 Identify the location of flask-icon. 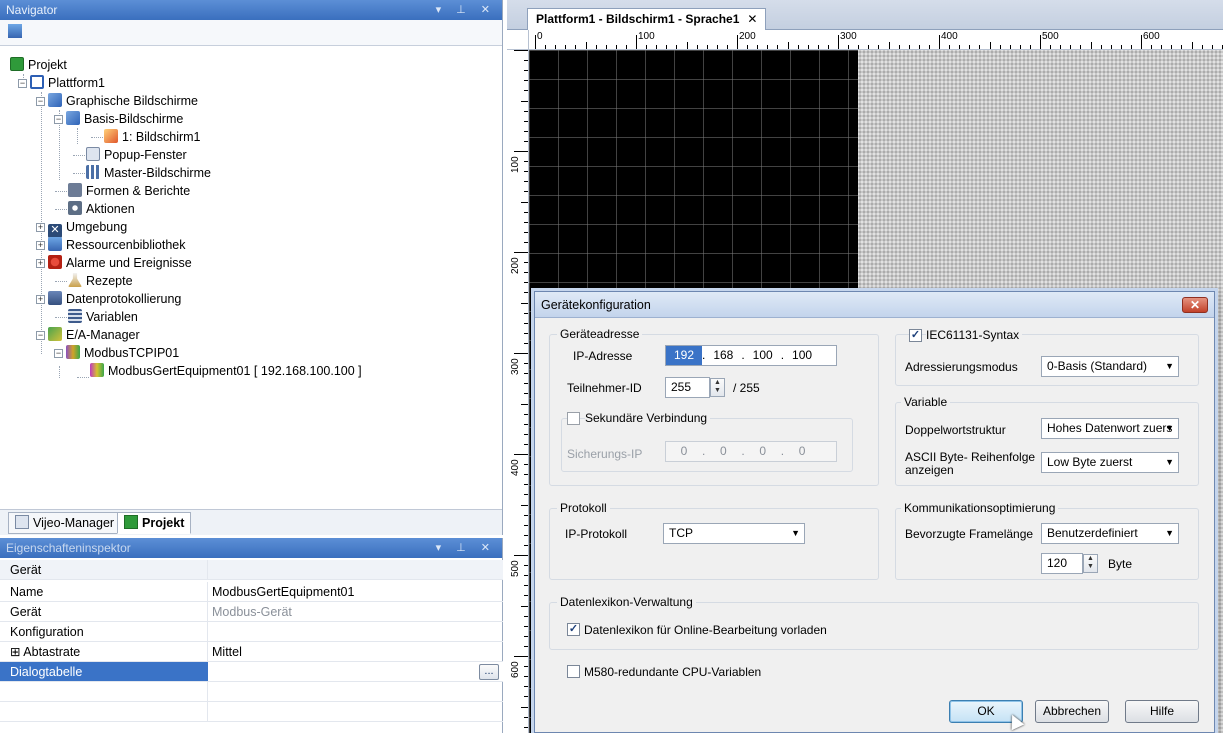
(75, 280).